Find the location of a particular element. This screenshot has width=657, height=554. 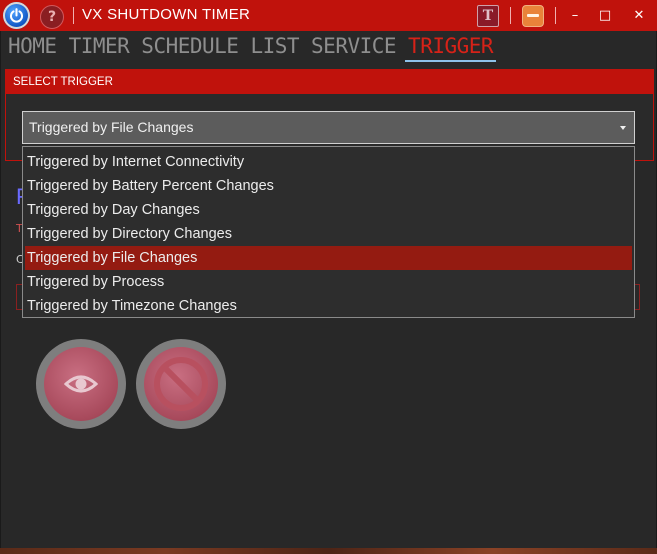

close-icon: ✕ is located at coordinates (639, 15).